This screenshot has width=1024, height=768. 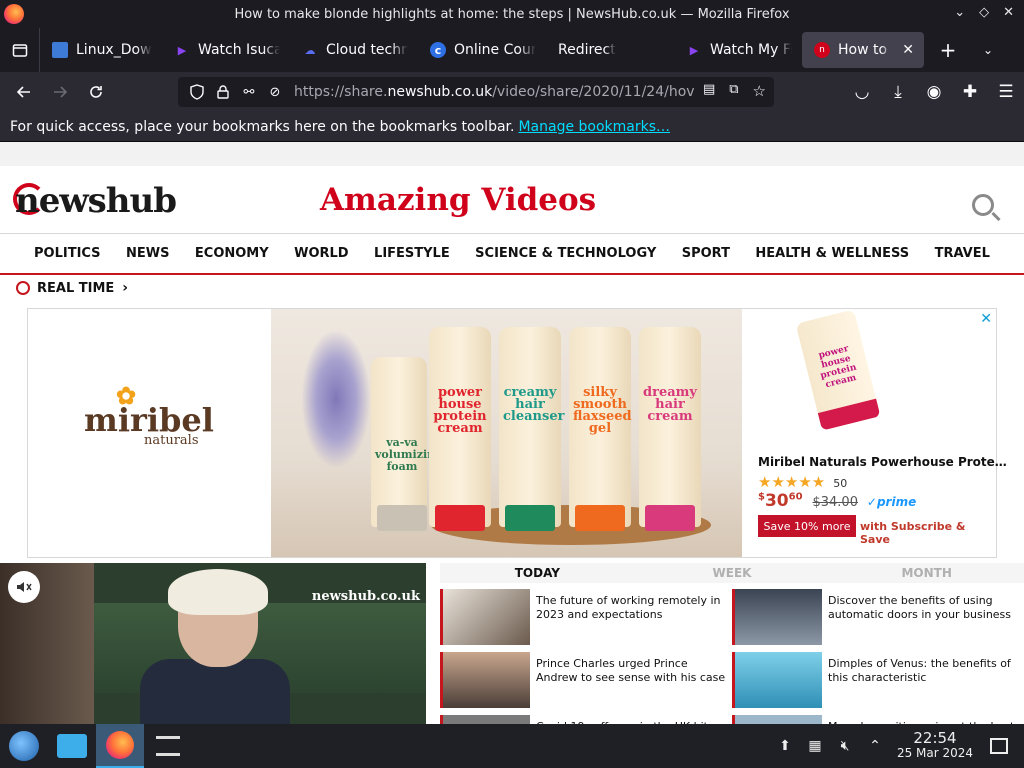 I want to click on new-tab-button: +, so click(x=948, y=50).